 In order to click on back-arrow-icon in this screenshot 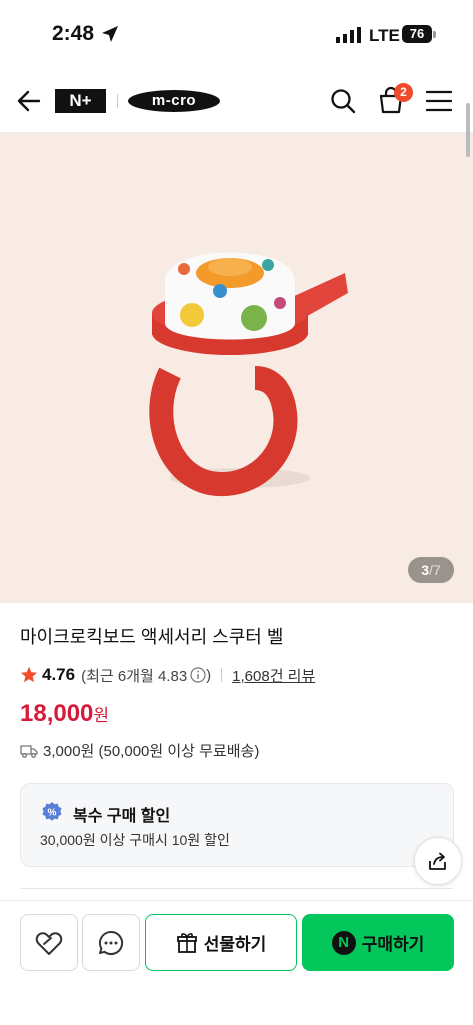, I will do `click(29, 101)`.